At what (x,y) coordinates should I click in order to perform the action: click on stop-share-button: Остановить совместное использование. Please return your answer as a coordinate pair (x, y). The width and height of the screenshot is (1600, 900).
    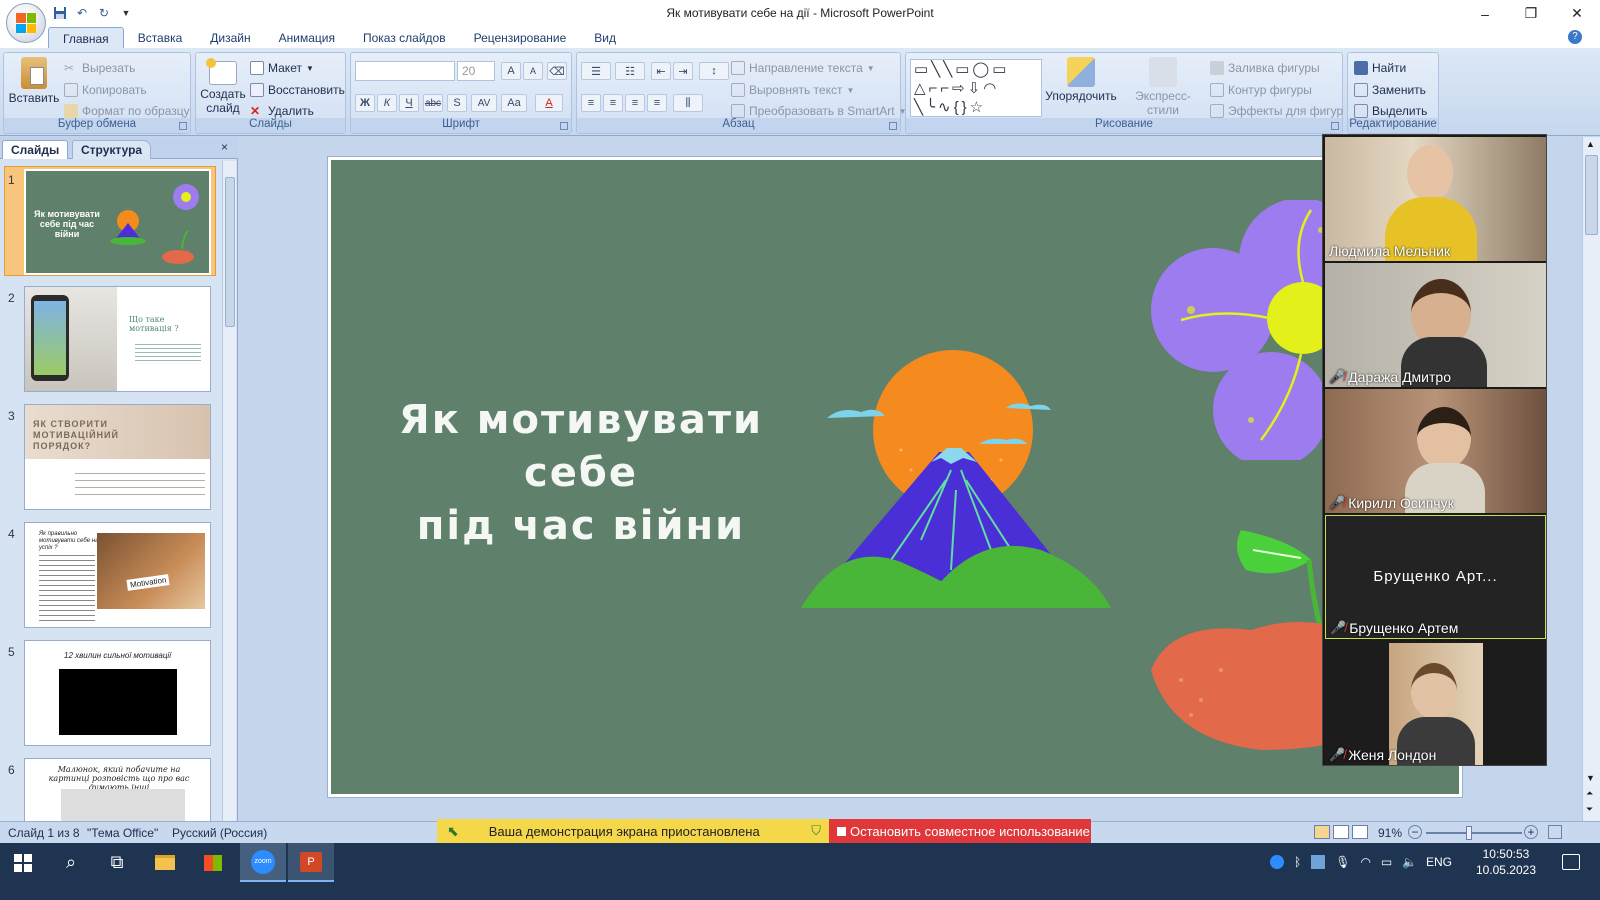
    Looking at the image, I should click on (960, 831).